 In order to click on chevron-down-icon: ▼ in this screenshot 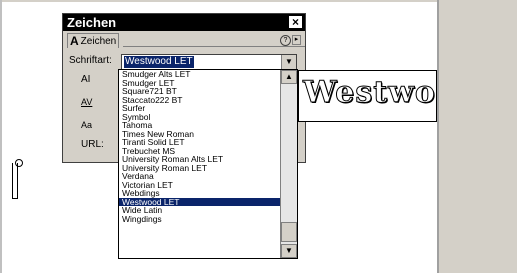, I will do `click(288, 62)`.